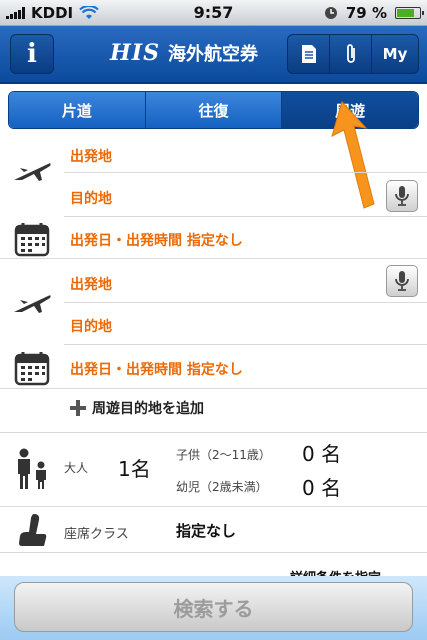 The image size is (427, 640). What do you see at coordinates (206, 530) in the screenshot?
I see `seat-class-value: 指定なし` at bounding box center [206, 530].